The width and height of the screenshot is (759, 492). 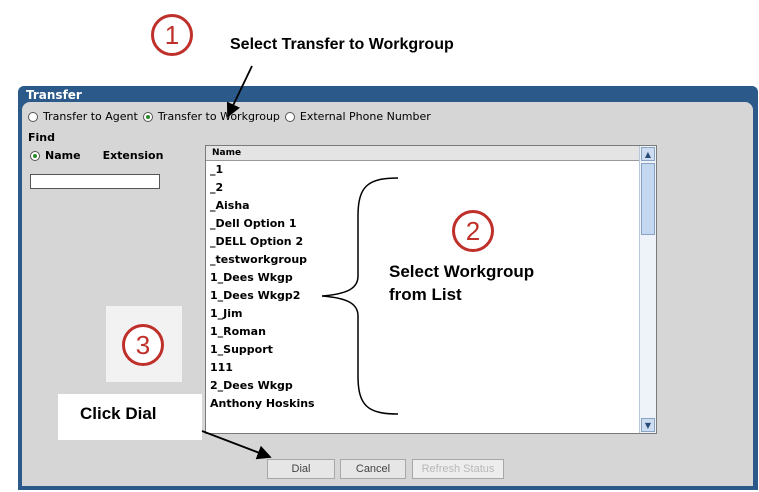 I want to click on step-1-arrow, so click(x=239, y=91).